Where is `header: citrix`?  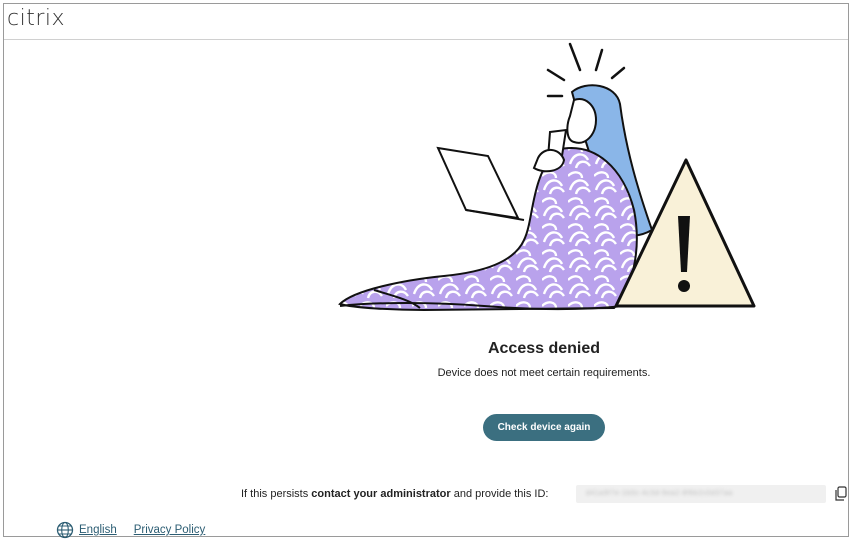
header: citrix is located at coordinates (426, 22).